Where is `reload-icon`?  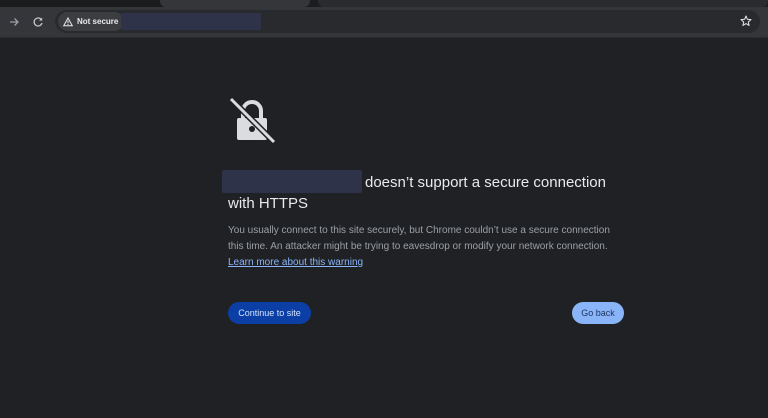
reload-icon is located at coordinates (38, 22).